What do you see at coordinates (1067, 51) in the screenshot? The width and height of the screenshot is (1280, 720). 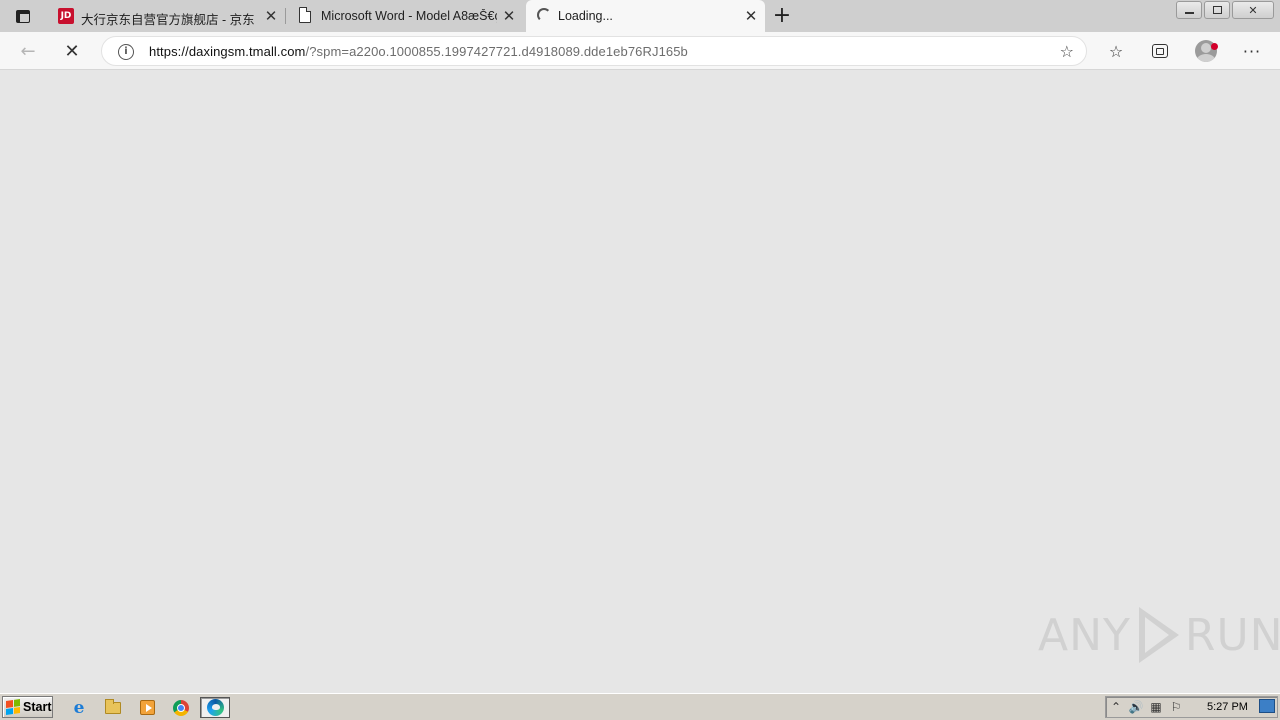 I see `add-favorite-icon: ☆` at bounding box center [1067, 51].